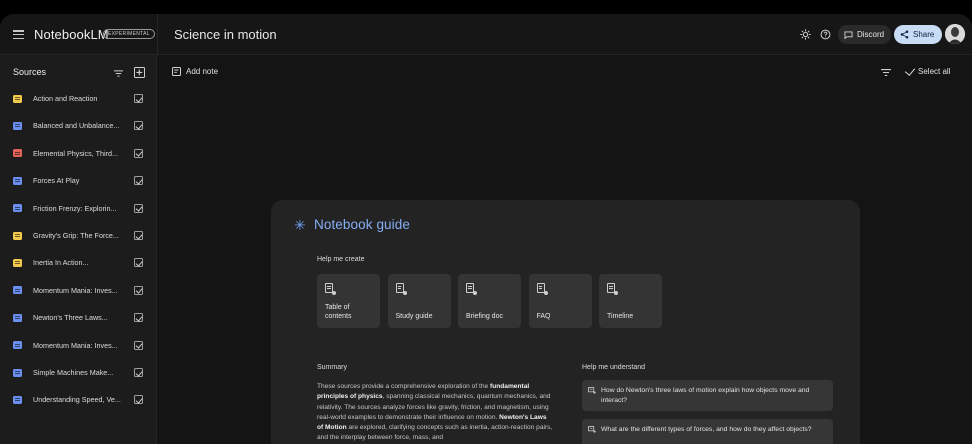 The width and height of the screenshot is (972, 444). What do you see at coordinates (805, 34) in the screenshot?
I see `sun-icon` at bounding box center [805, 34].